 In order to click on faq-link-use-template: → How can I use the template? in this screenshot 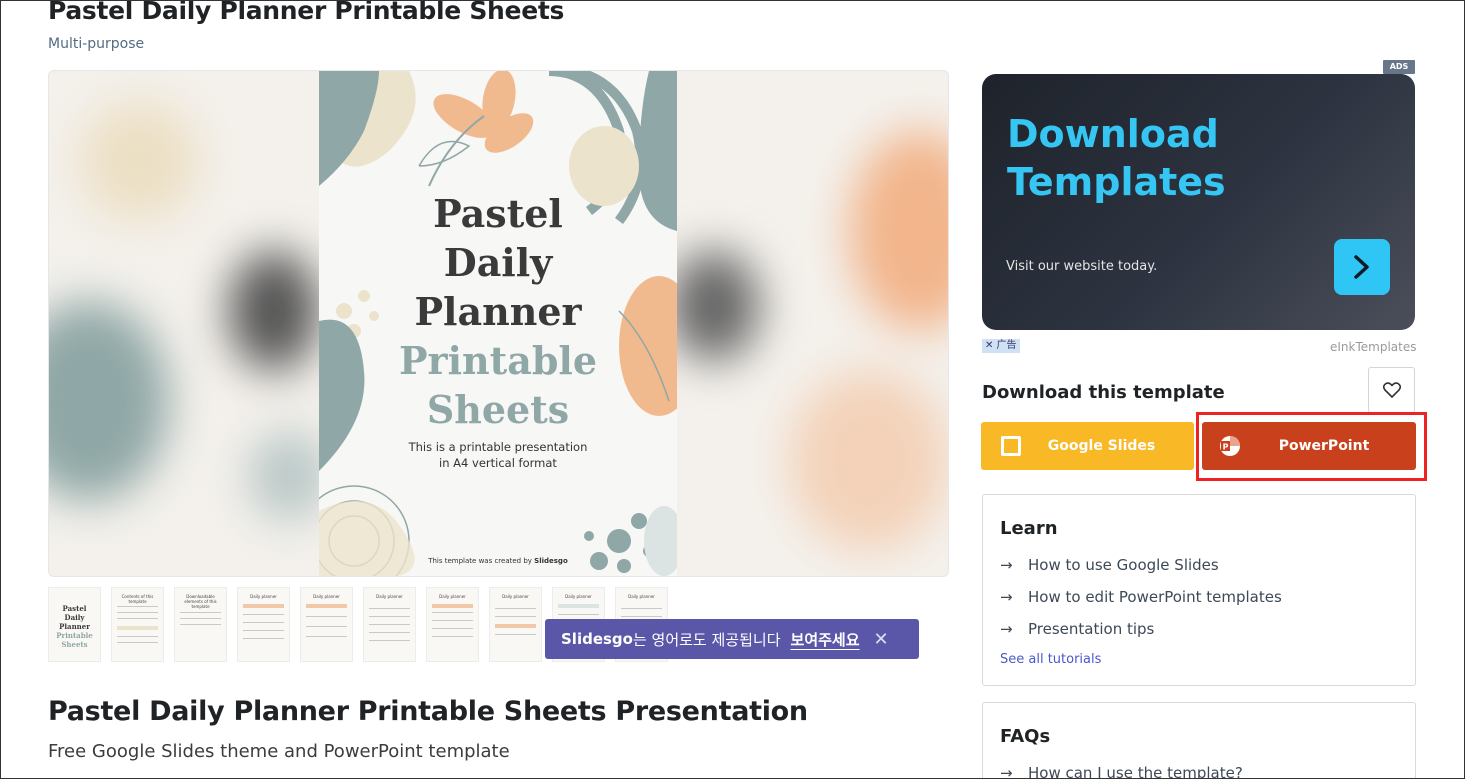, I will do `click(1121, 771)`.